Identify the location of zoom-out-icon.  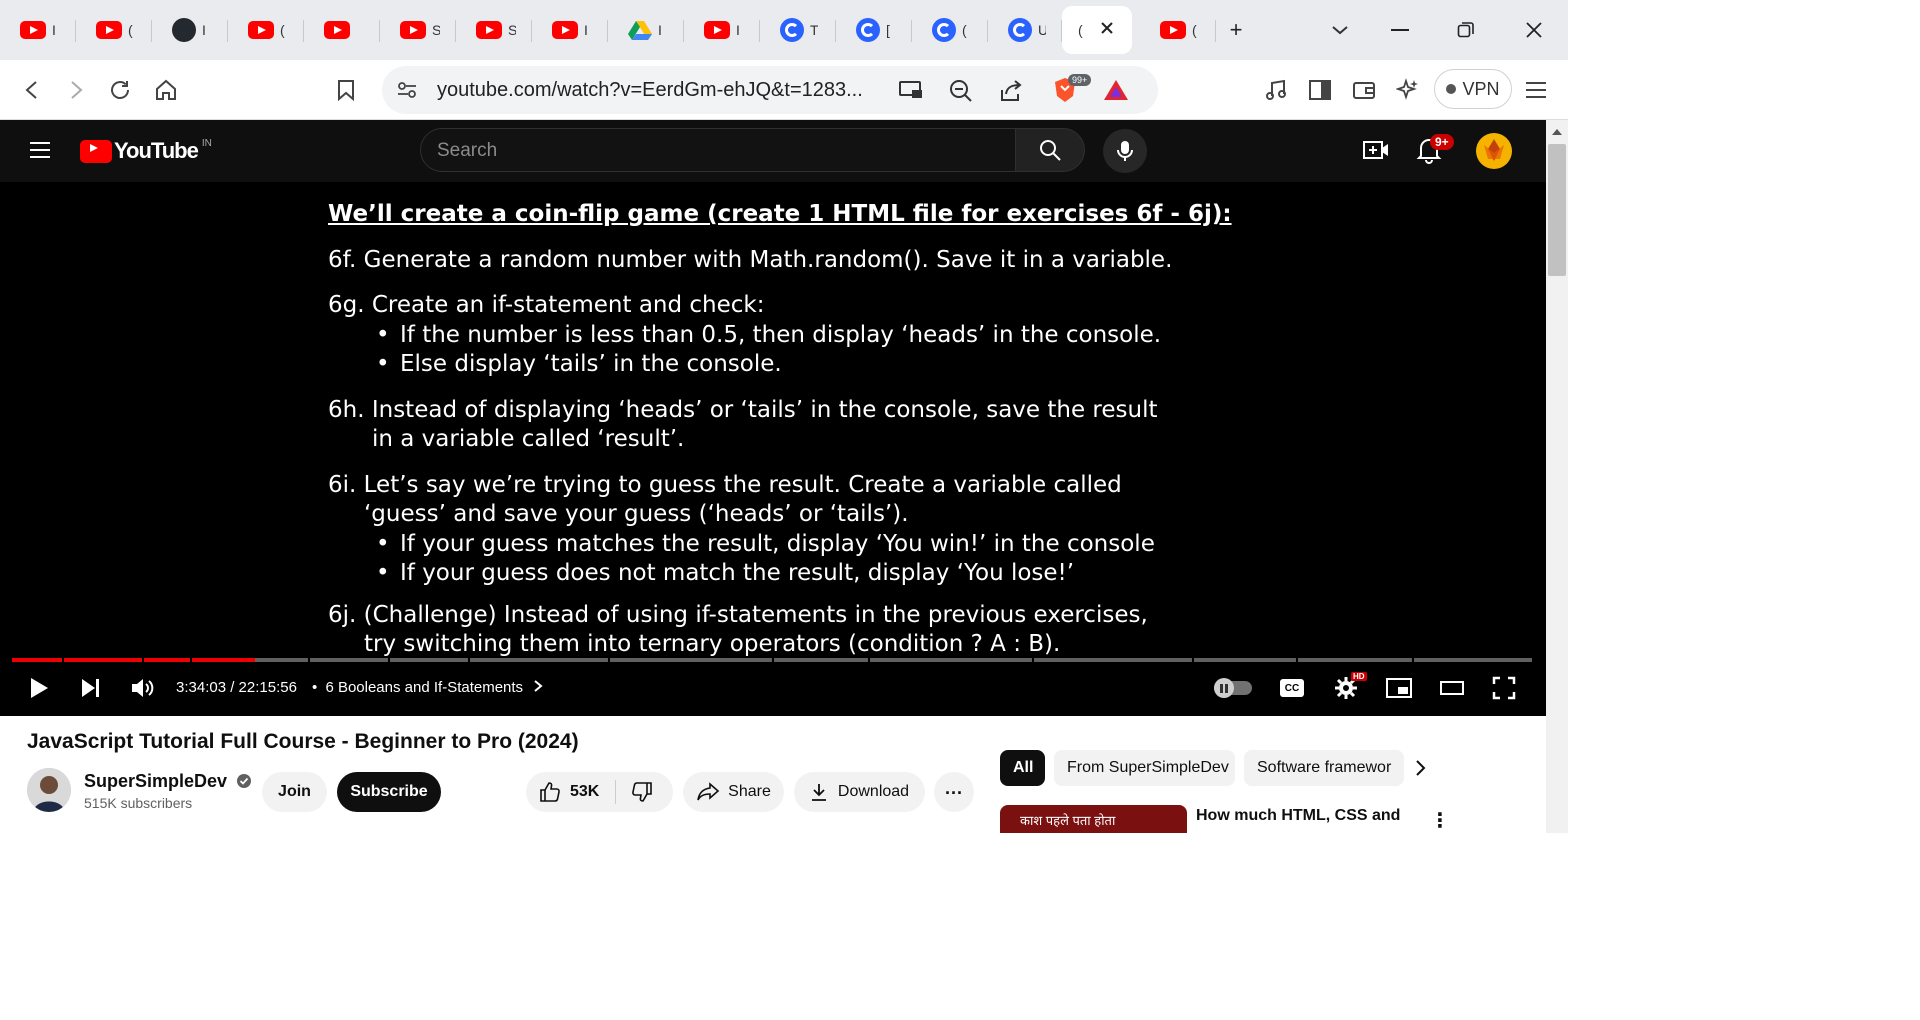
(961, 93).